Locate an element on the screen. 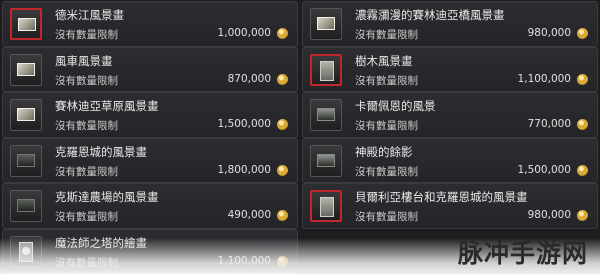 The image size is (600, 274). item-name: 樹木風景畫 is located at coordinates (384, 60).